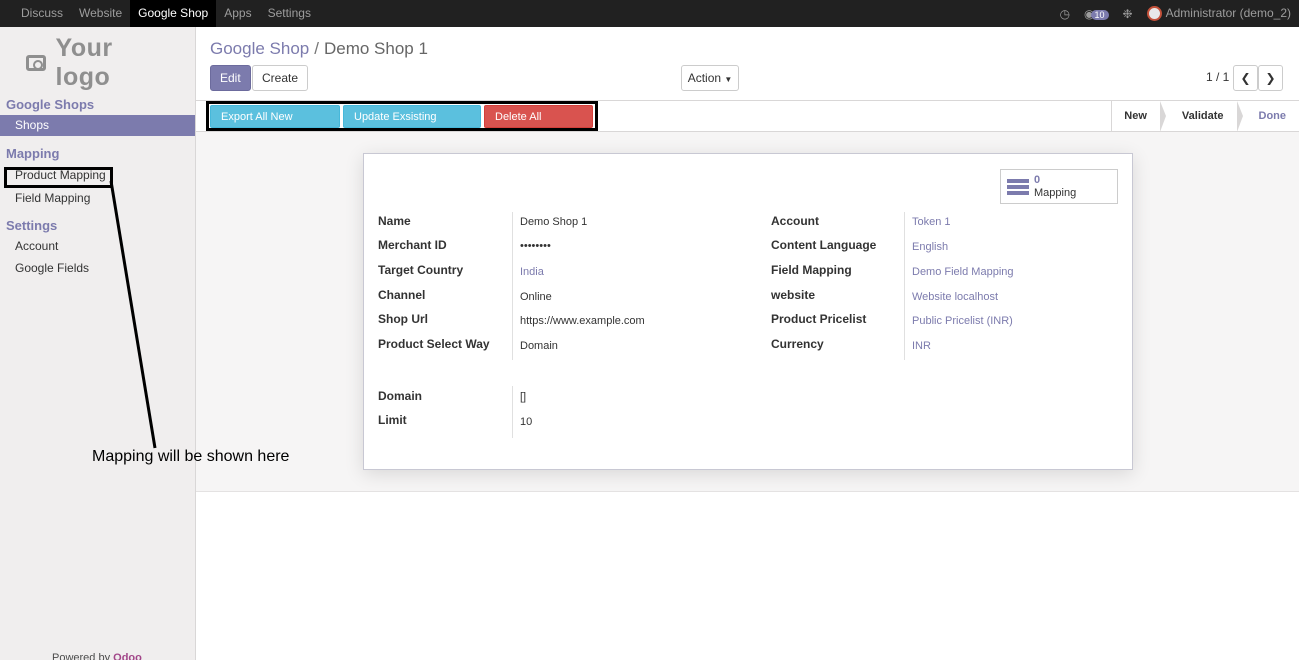  What do you see at coordinates (230, 78) in the screenshot?
I see `edit-button: Edit` at bounding box center [230, 78].